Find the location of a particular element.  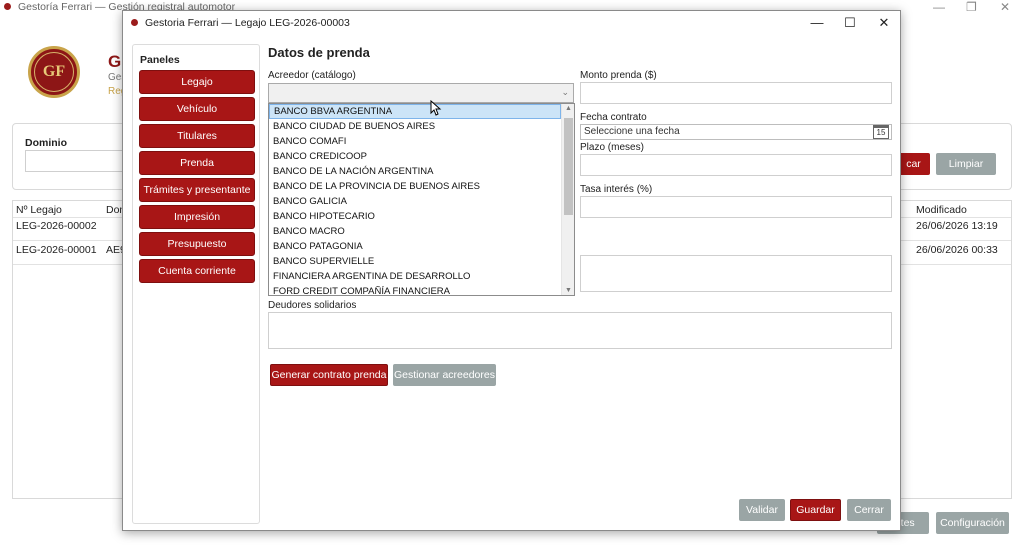

panel-prenda-button: Prenda is located at coordinates (197, 163).